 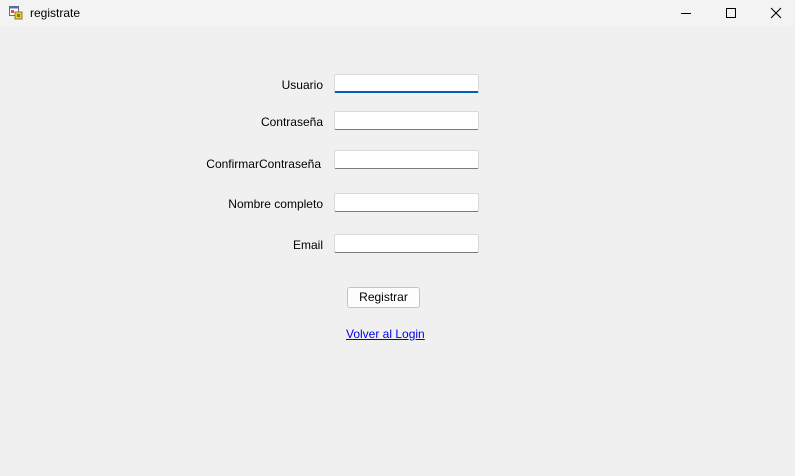 I want to click on maximize-button, so click(x=731, y=13).